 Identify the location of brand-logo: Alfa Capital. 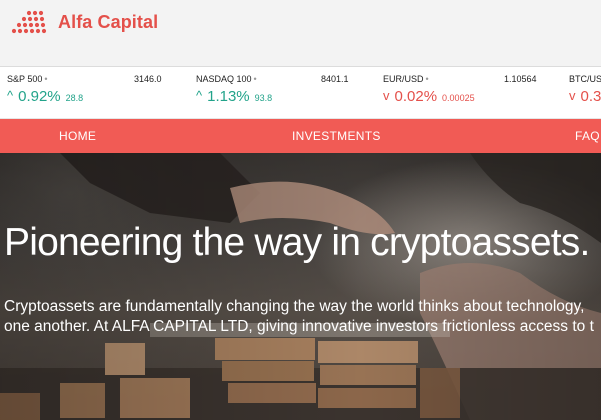
(82, 22).